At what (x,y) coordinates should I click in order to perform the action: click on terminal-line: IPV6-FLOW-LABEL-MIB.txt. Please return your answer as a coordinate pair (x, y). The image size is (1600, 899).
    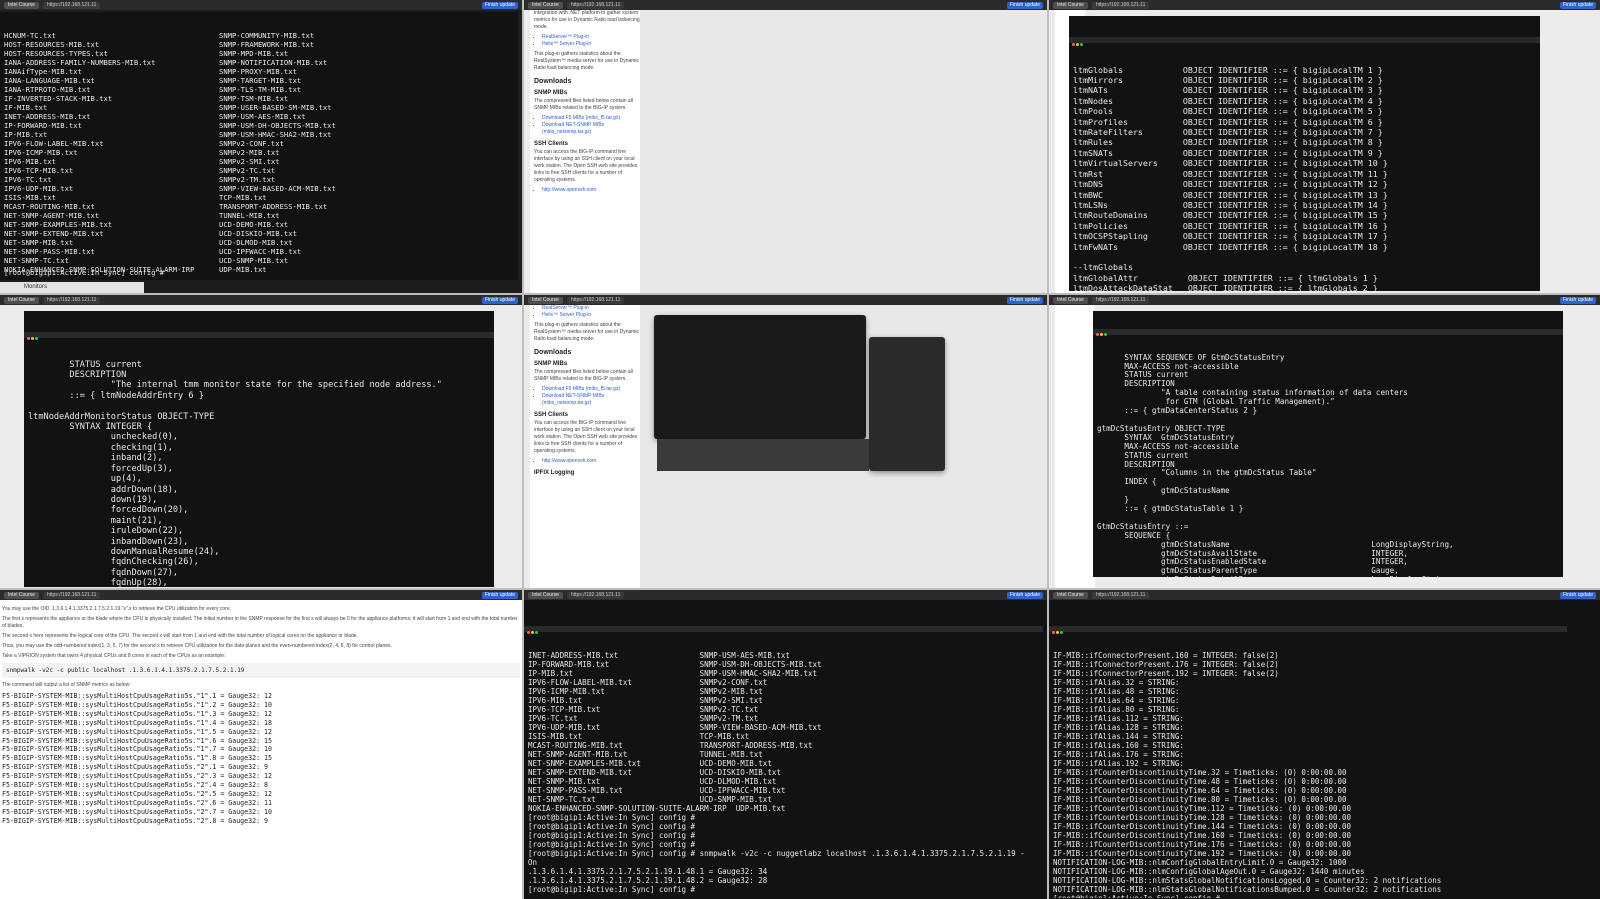
    Looking at the image, I should click on (54, 143).